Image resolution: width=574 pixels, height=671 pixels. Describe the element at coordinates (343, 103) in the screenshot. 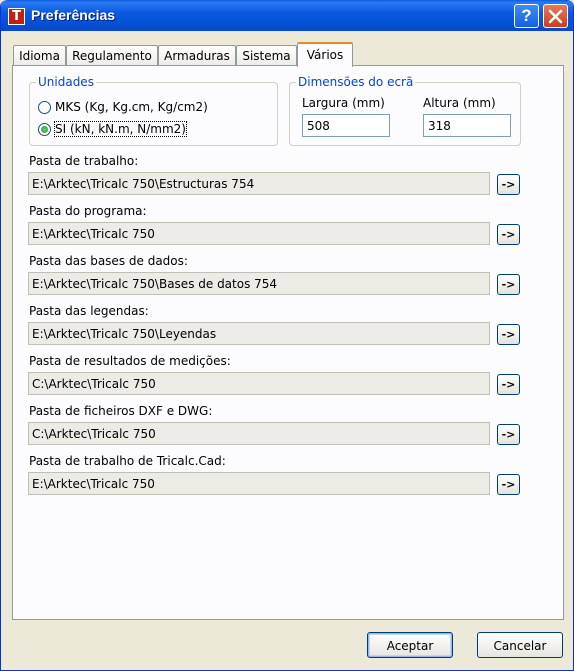

I see `width-label: Largura (mm)` at that location.